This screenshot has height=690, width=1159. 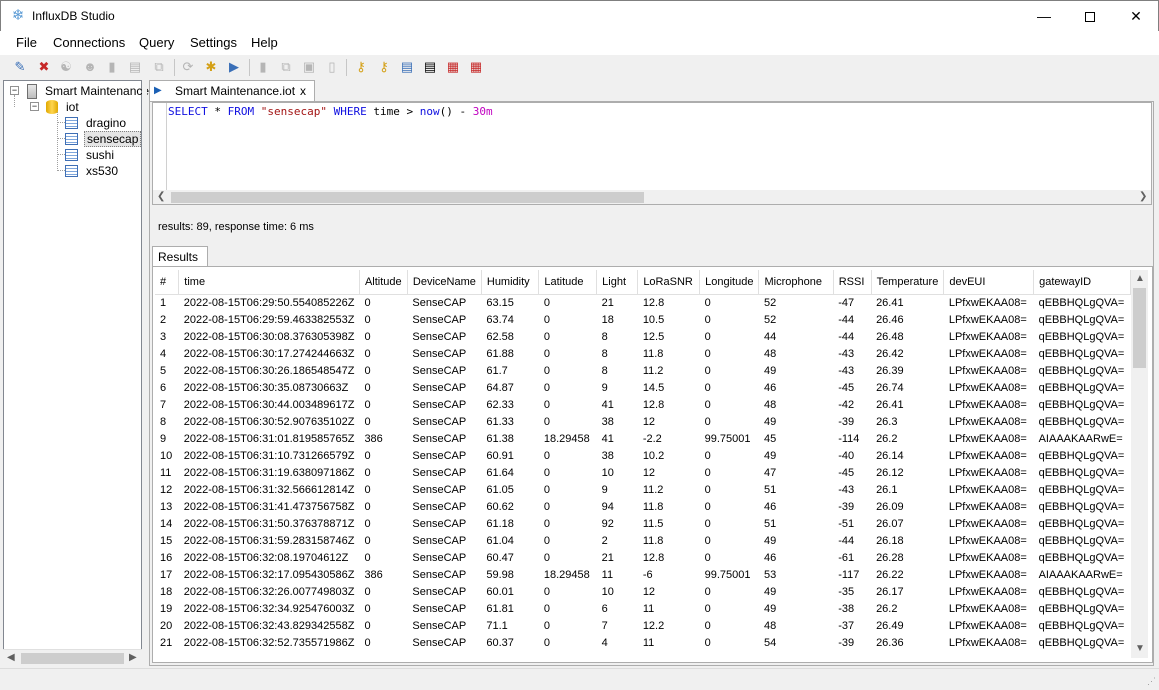 I want to click on table-cell: 12.2, so click(x=669, y=625).